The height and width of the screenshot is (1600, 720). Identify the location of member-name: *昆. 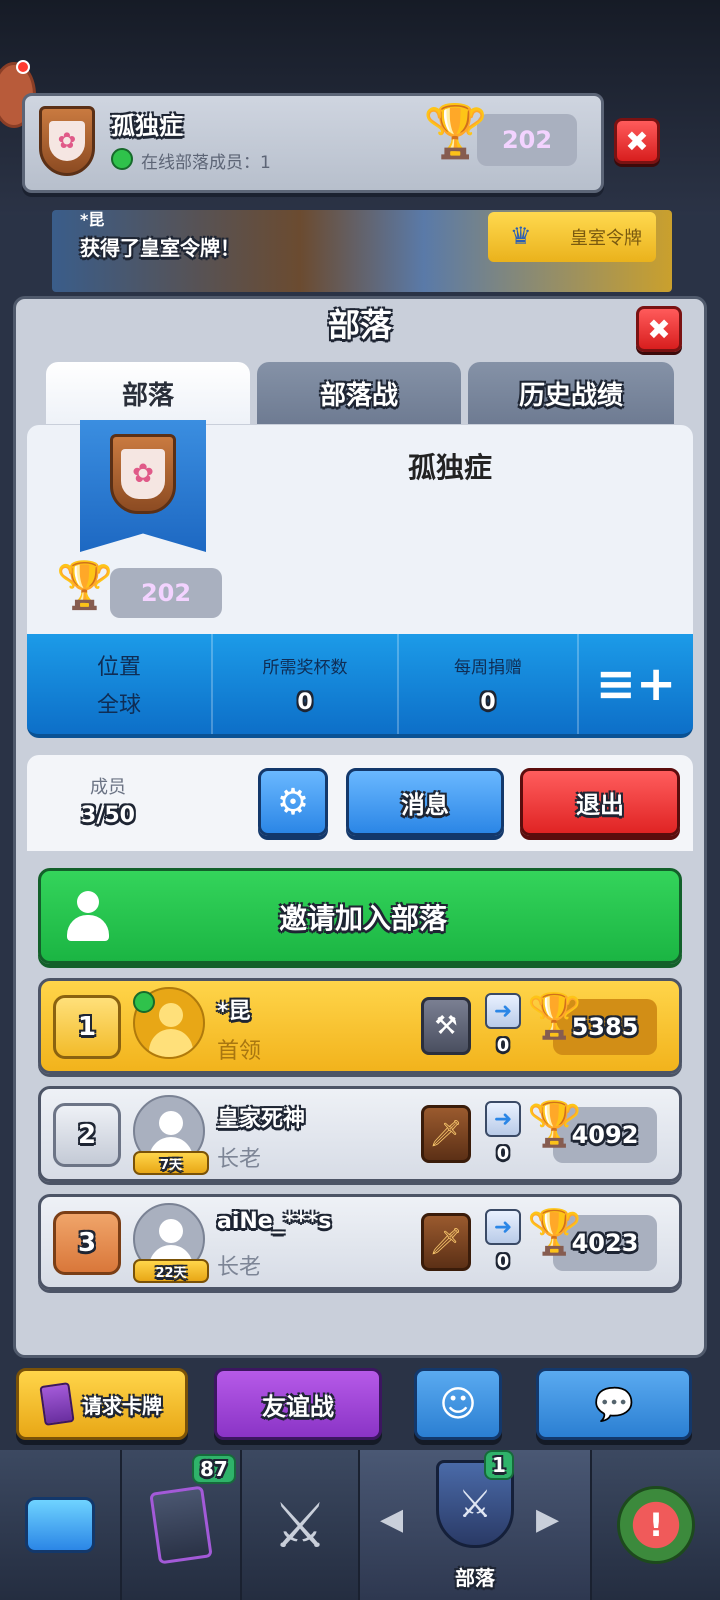
(234, 1011).